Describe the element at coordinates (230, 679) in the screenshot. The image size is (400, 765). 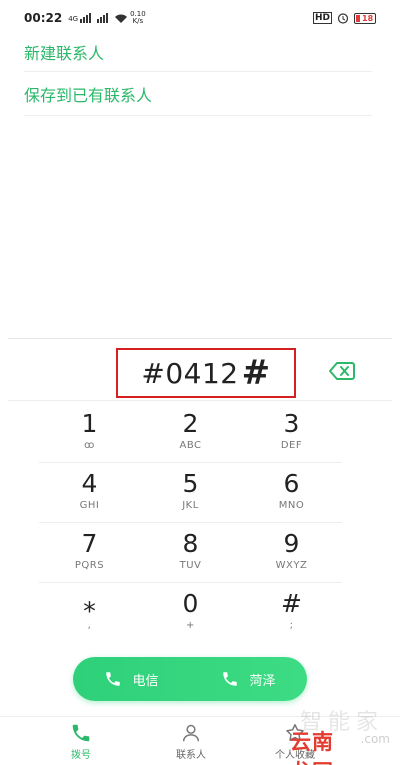
I see `phone-sim2-icon` at that location.